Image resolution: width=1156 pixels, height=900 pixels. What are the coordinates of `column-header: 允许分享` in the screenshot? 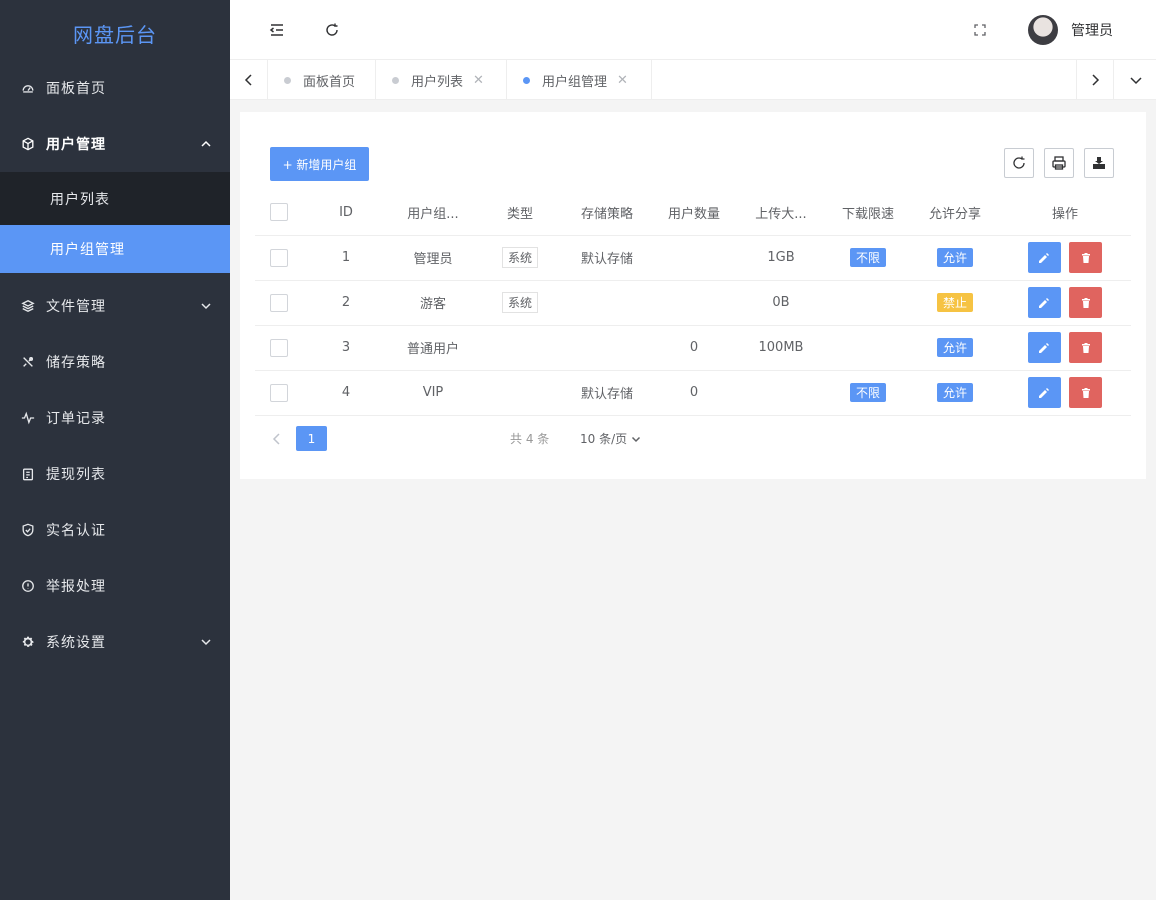 It's located at (955, 213).